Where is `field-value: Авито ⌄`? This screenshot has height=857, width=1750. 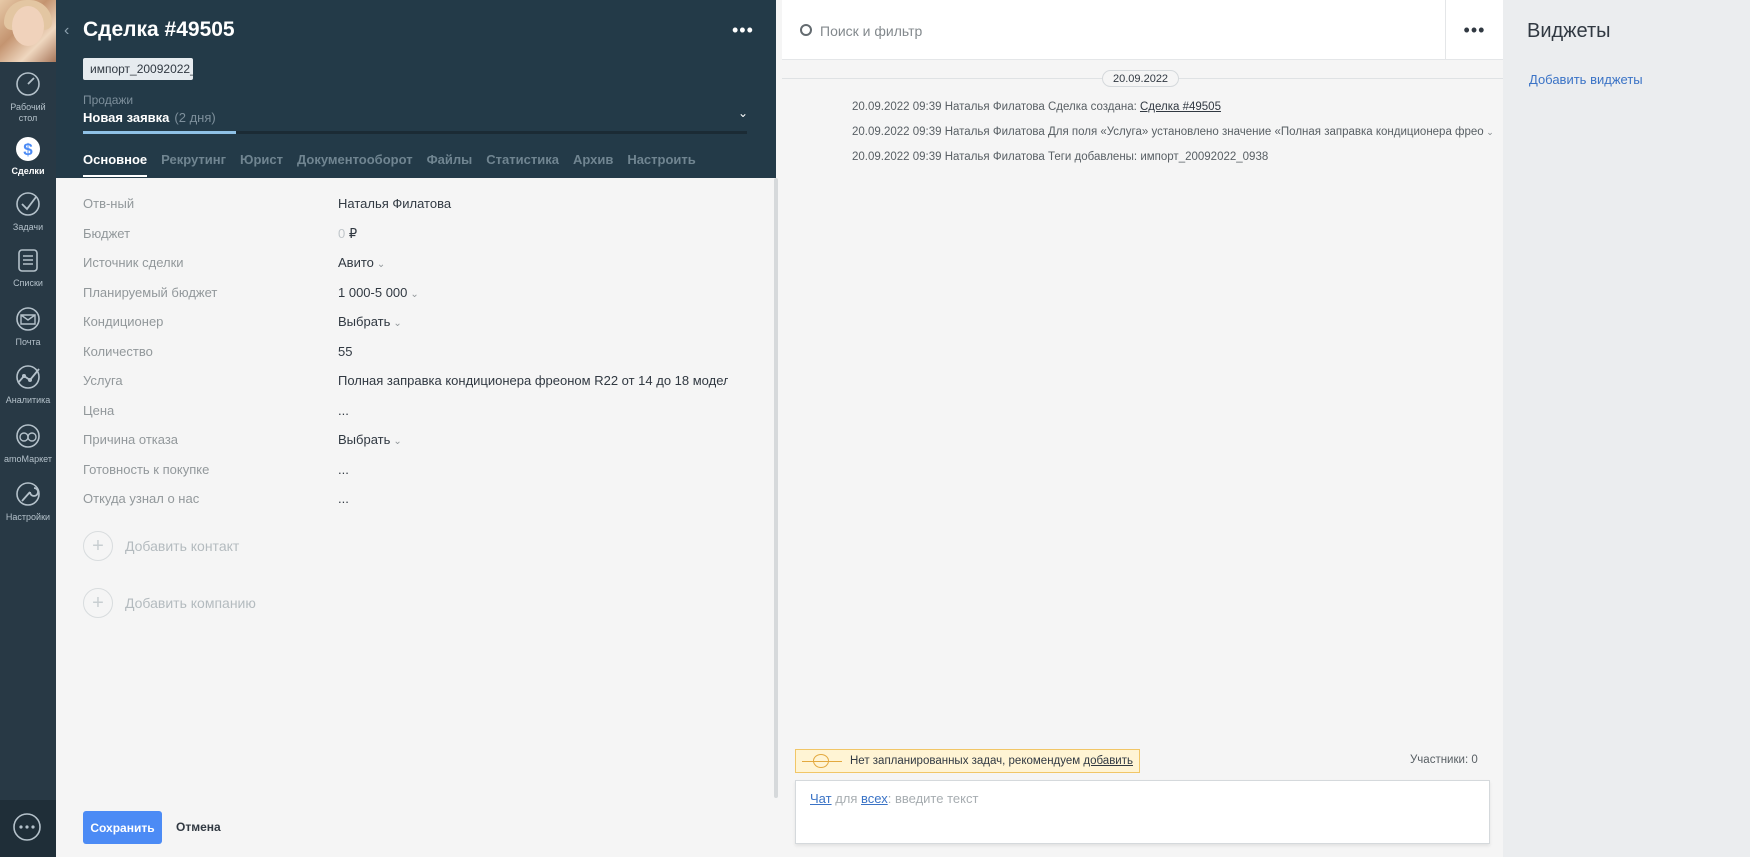
field-value: Авито ⌄ is located at coordinates (533, 262).